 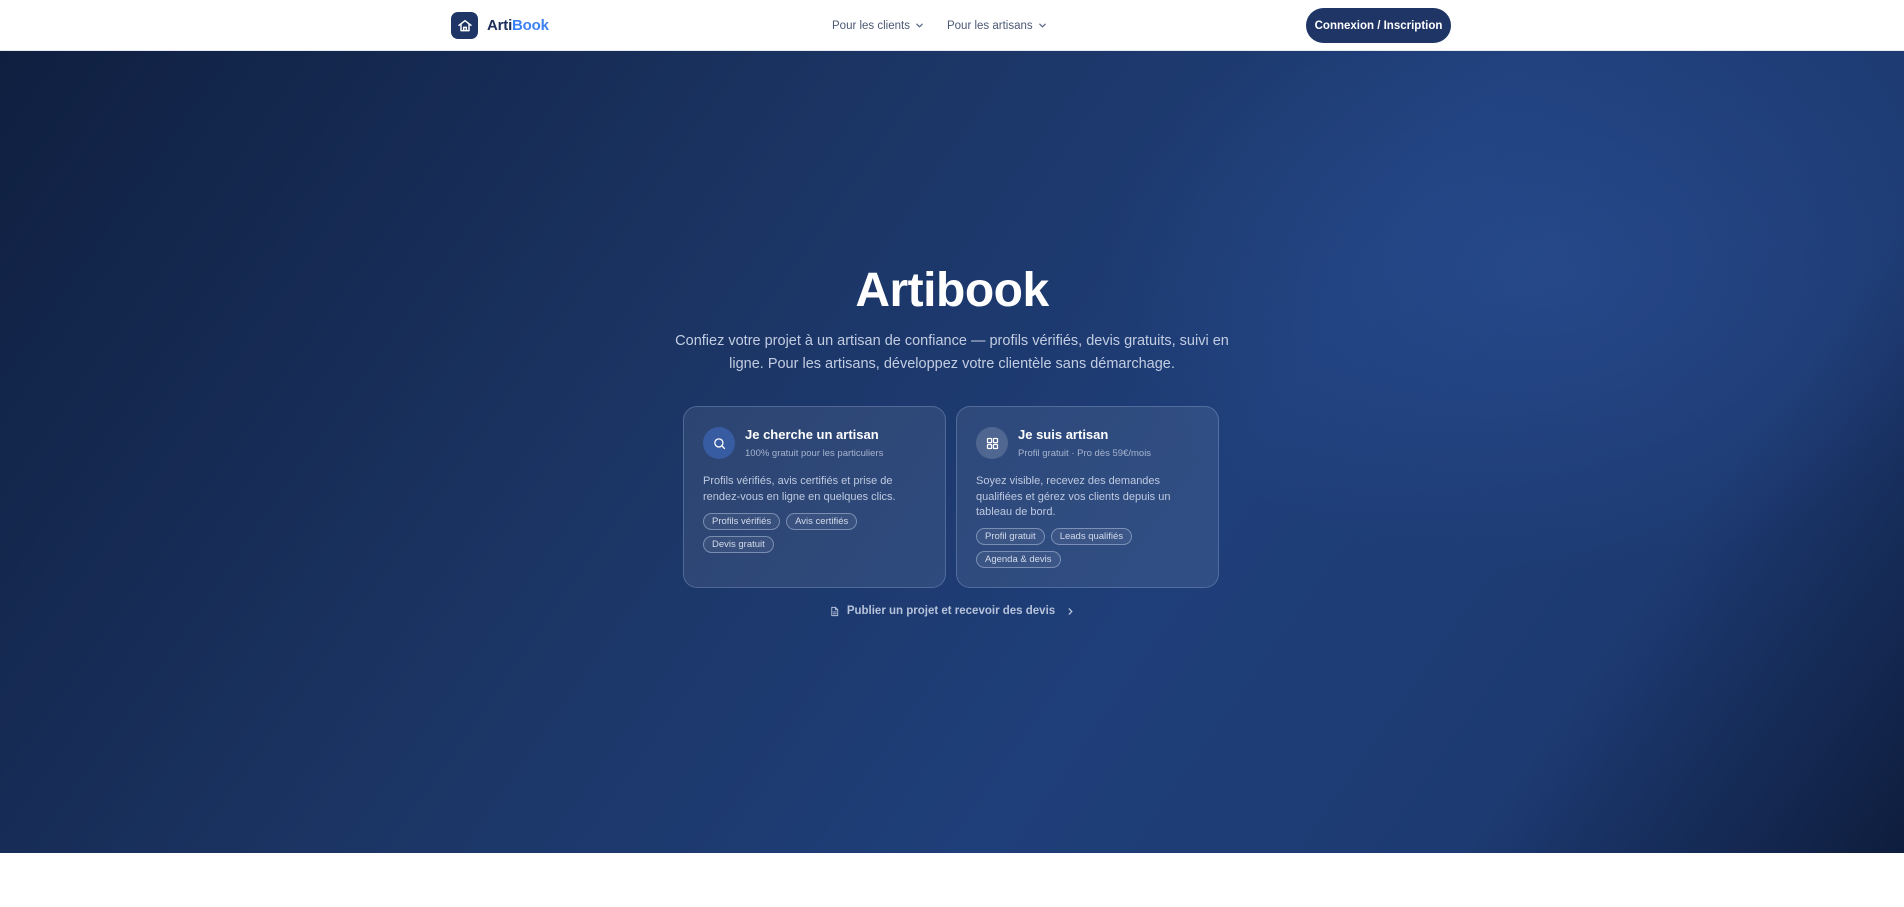 What do you see at coordinates (1063, 434) in the screenshot?
I see `card-title: Je suis artisan` at bounding box center [1063, 434].